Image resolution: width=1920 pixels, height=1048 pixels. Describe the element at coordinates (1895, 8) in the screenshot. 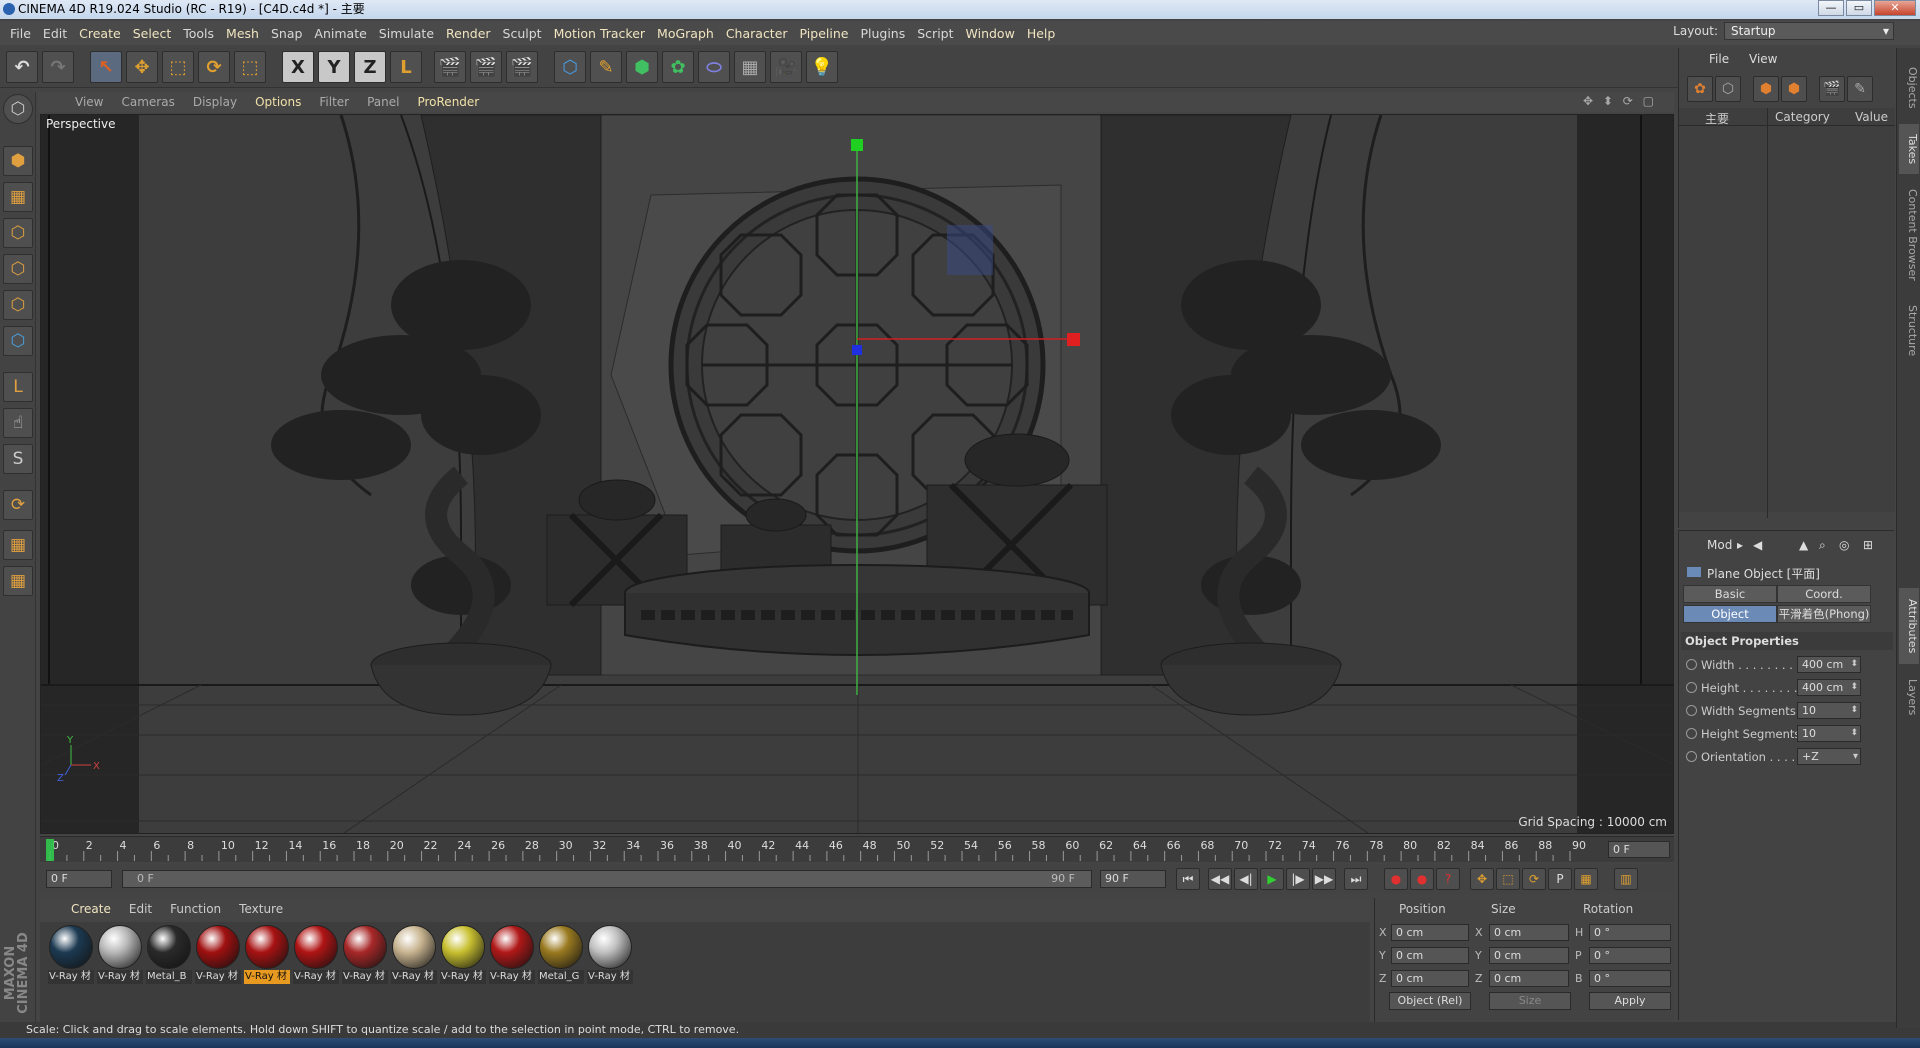

I see `close-button: ✕` at that location.